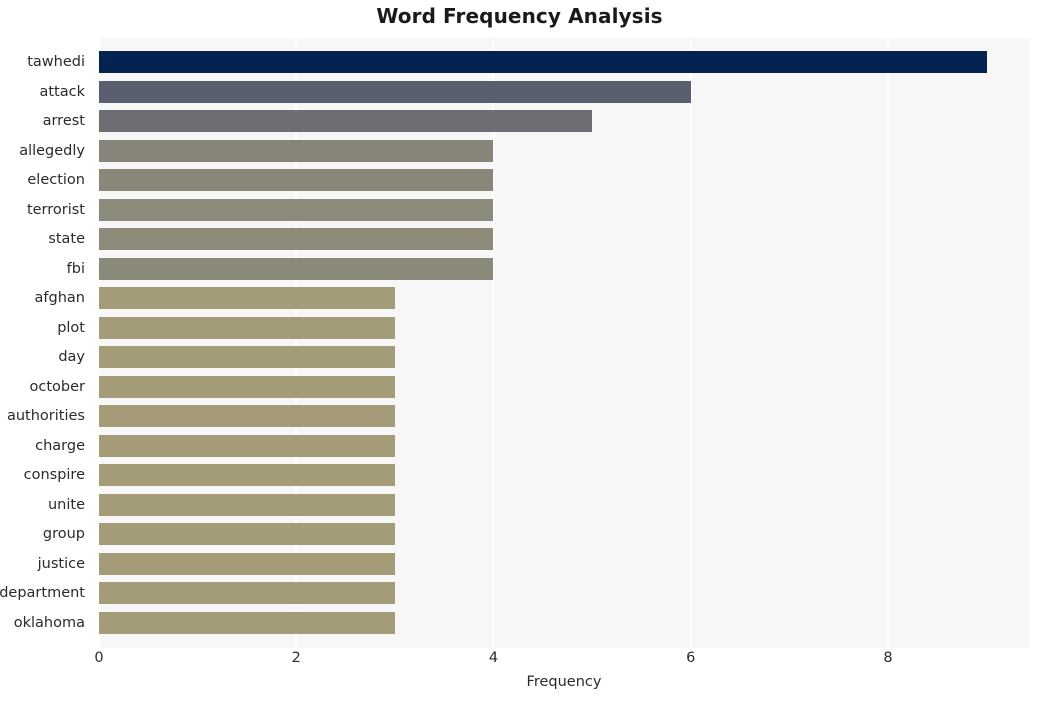 Image resolution: width=1039 pixels, height=701 pixels. What do you see at coordinates (247, 327) in the screenshot?
I see `bar-plot` at bounding box center [247, 327].